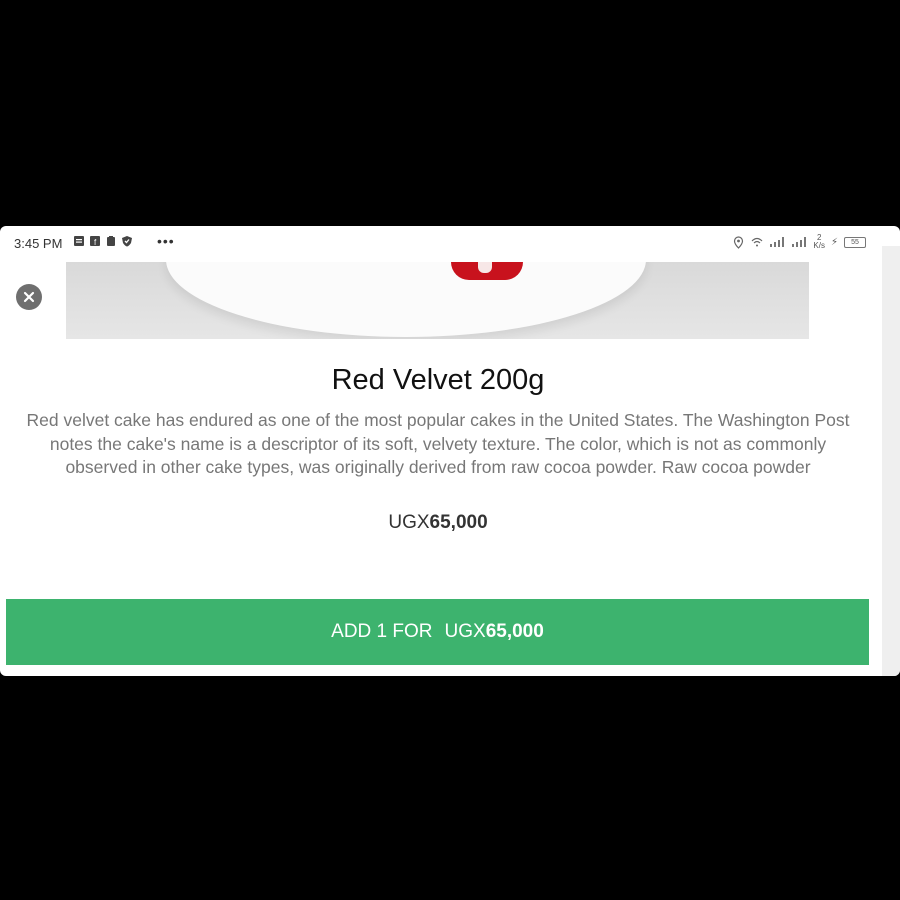 Image resolution: width=900 pixels, height=900 pixels. What do you see at coordinates (79, 241) in the screenshot?
I see `message-icon` at bounding box center [79, 241].